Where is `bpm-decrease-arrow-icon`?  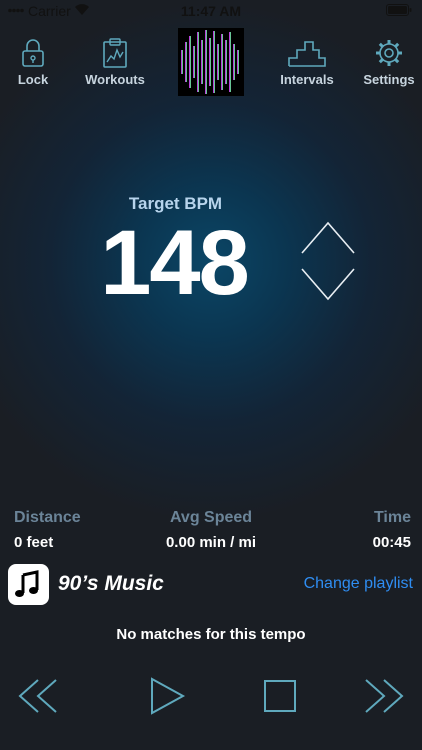
bpm-decrease-arrow-icon is located at coordinates (328, 285).